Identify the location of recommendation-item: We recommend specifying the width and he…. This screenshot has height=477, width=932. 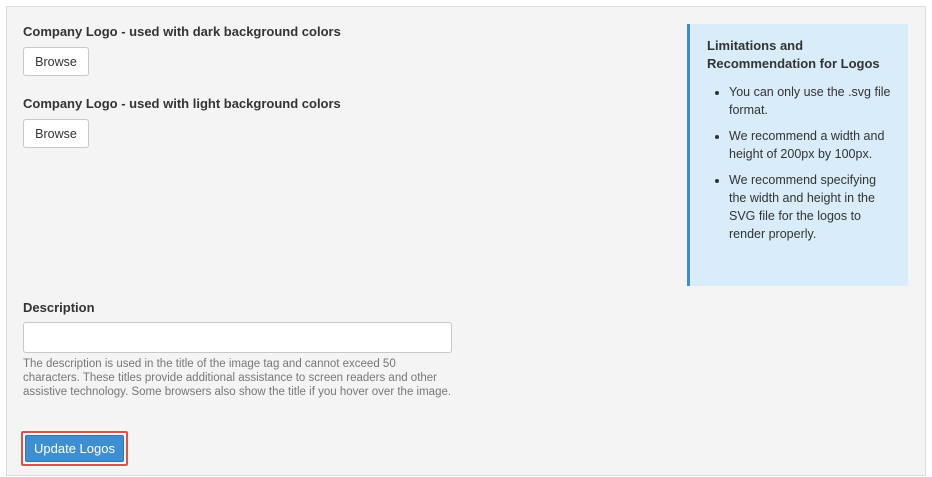
(811, 207).